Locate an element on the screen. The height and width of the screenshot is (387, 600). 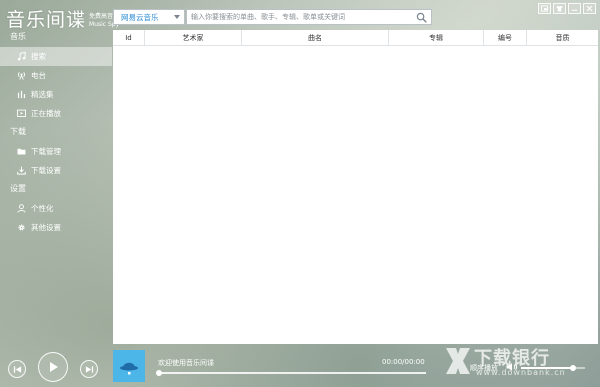
source-select: 网易云音乐 is located at coordinates (149, 17).